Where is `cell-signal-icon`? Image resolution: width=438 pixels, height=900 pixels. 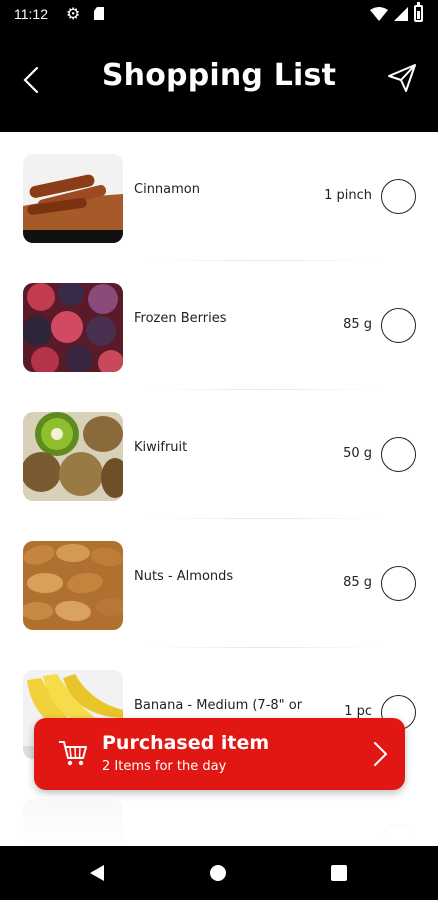
cell-signal-icon is located at coordinates (401, 14).